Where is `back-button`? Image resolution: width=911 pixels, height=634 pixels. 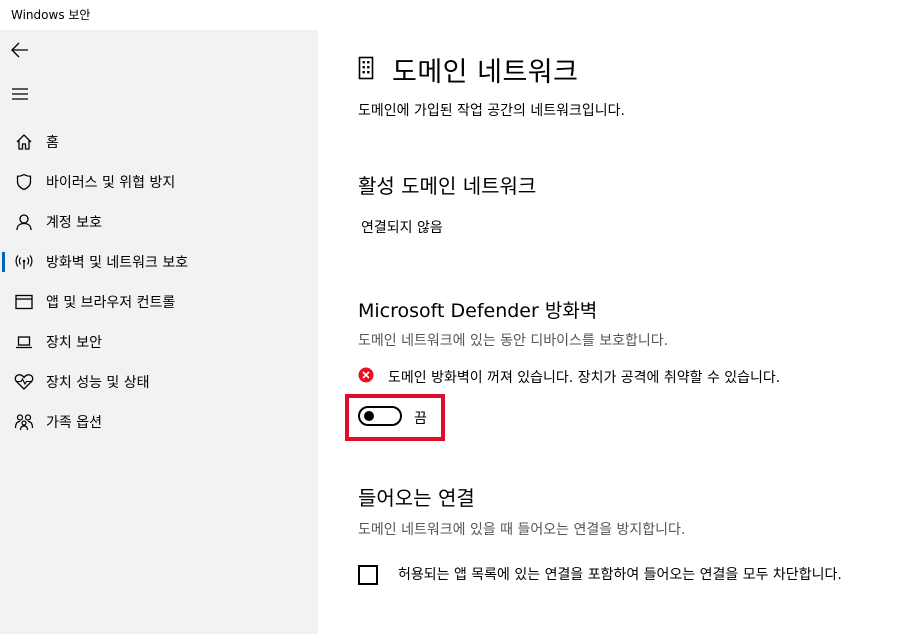 back-button is located at coordinates (20, 50).